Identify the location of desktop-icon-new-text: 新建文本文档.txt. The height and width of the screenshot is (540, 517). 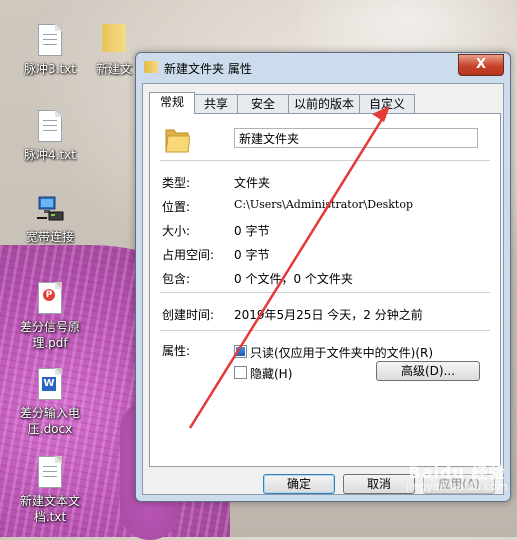
(50, 489).